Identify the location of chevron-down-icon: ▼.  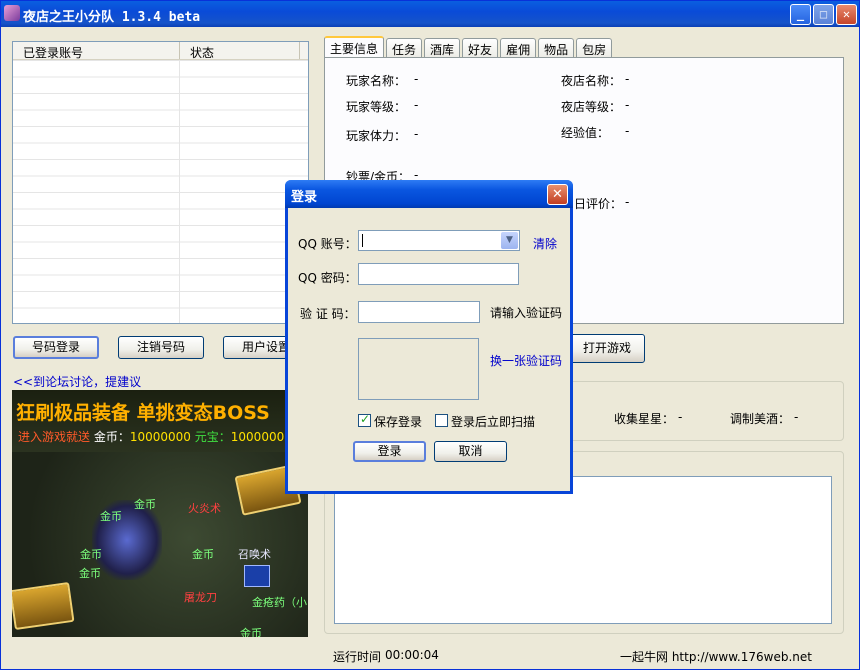
(509, 240).